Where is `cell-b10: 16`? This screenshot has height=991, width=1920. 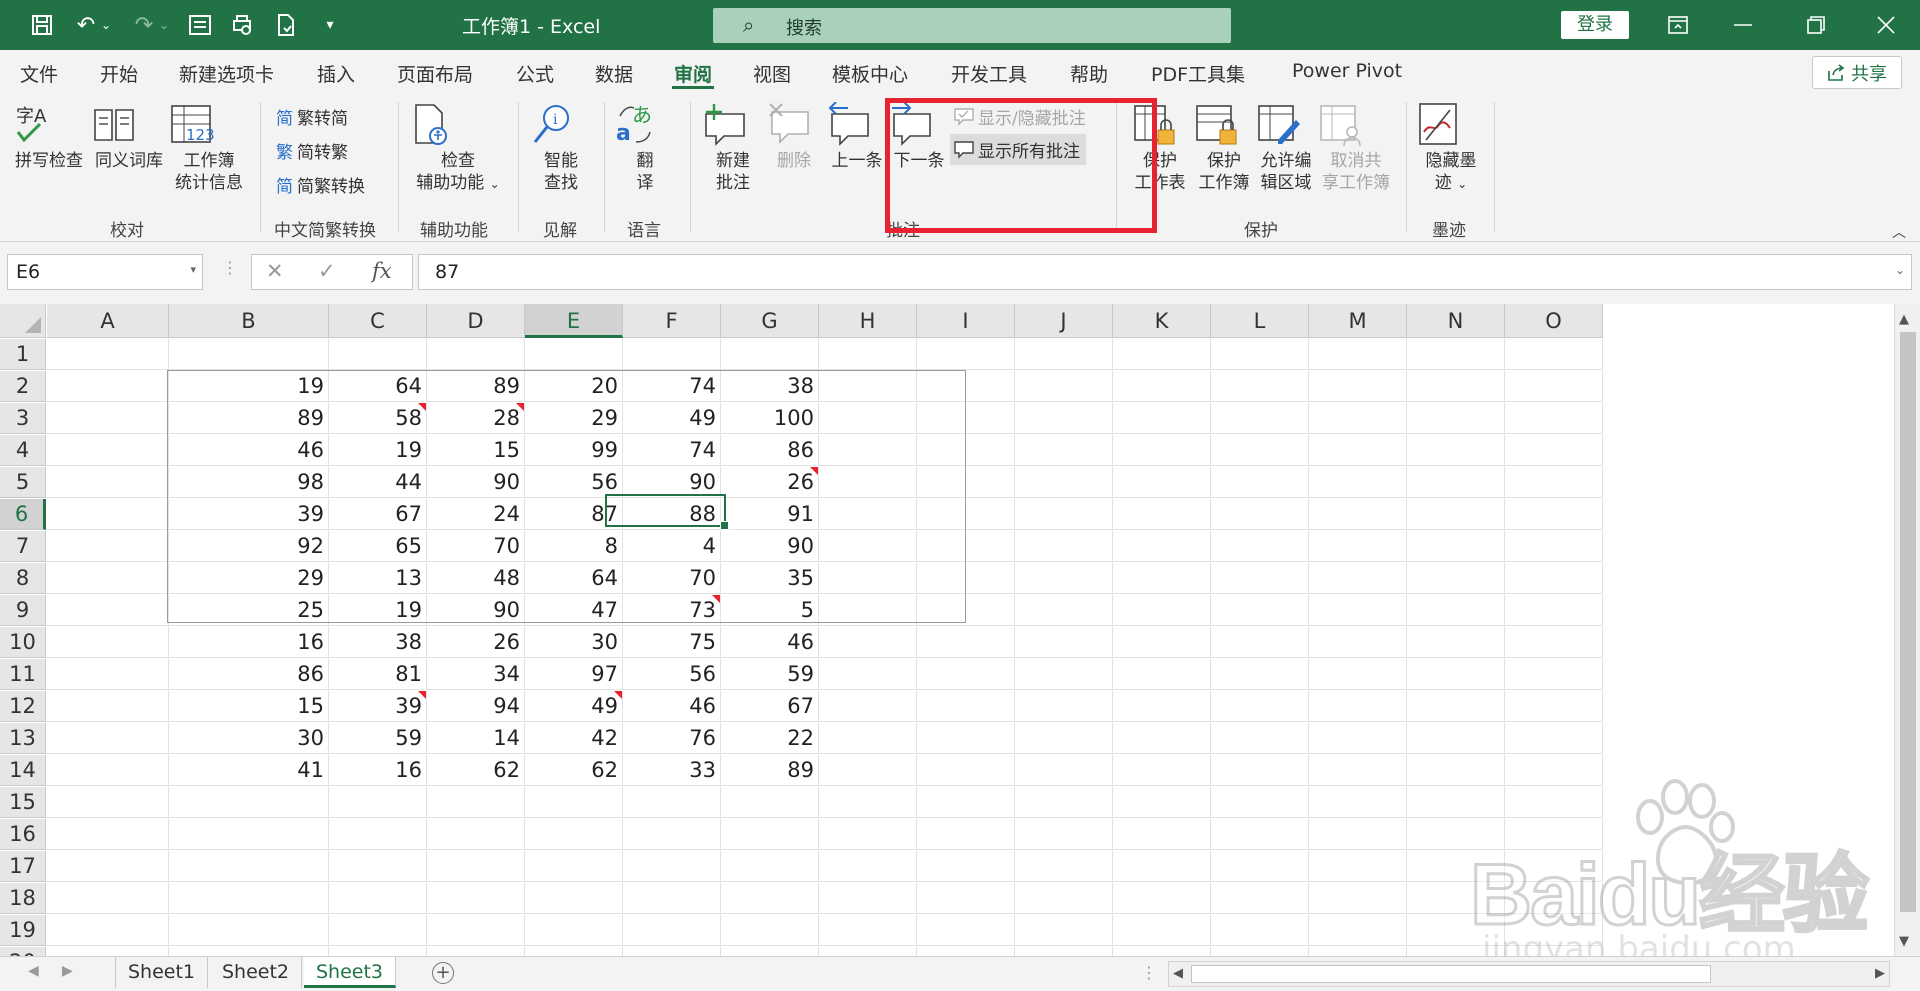 cell-b10: 16 is located at coordinates (249, 642).